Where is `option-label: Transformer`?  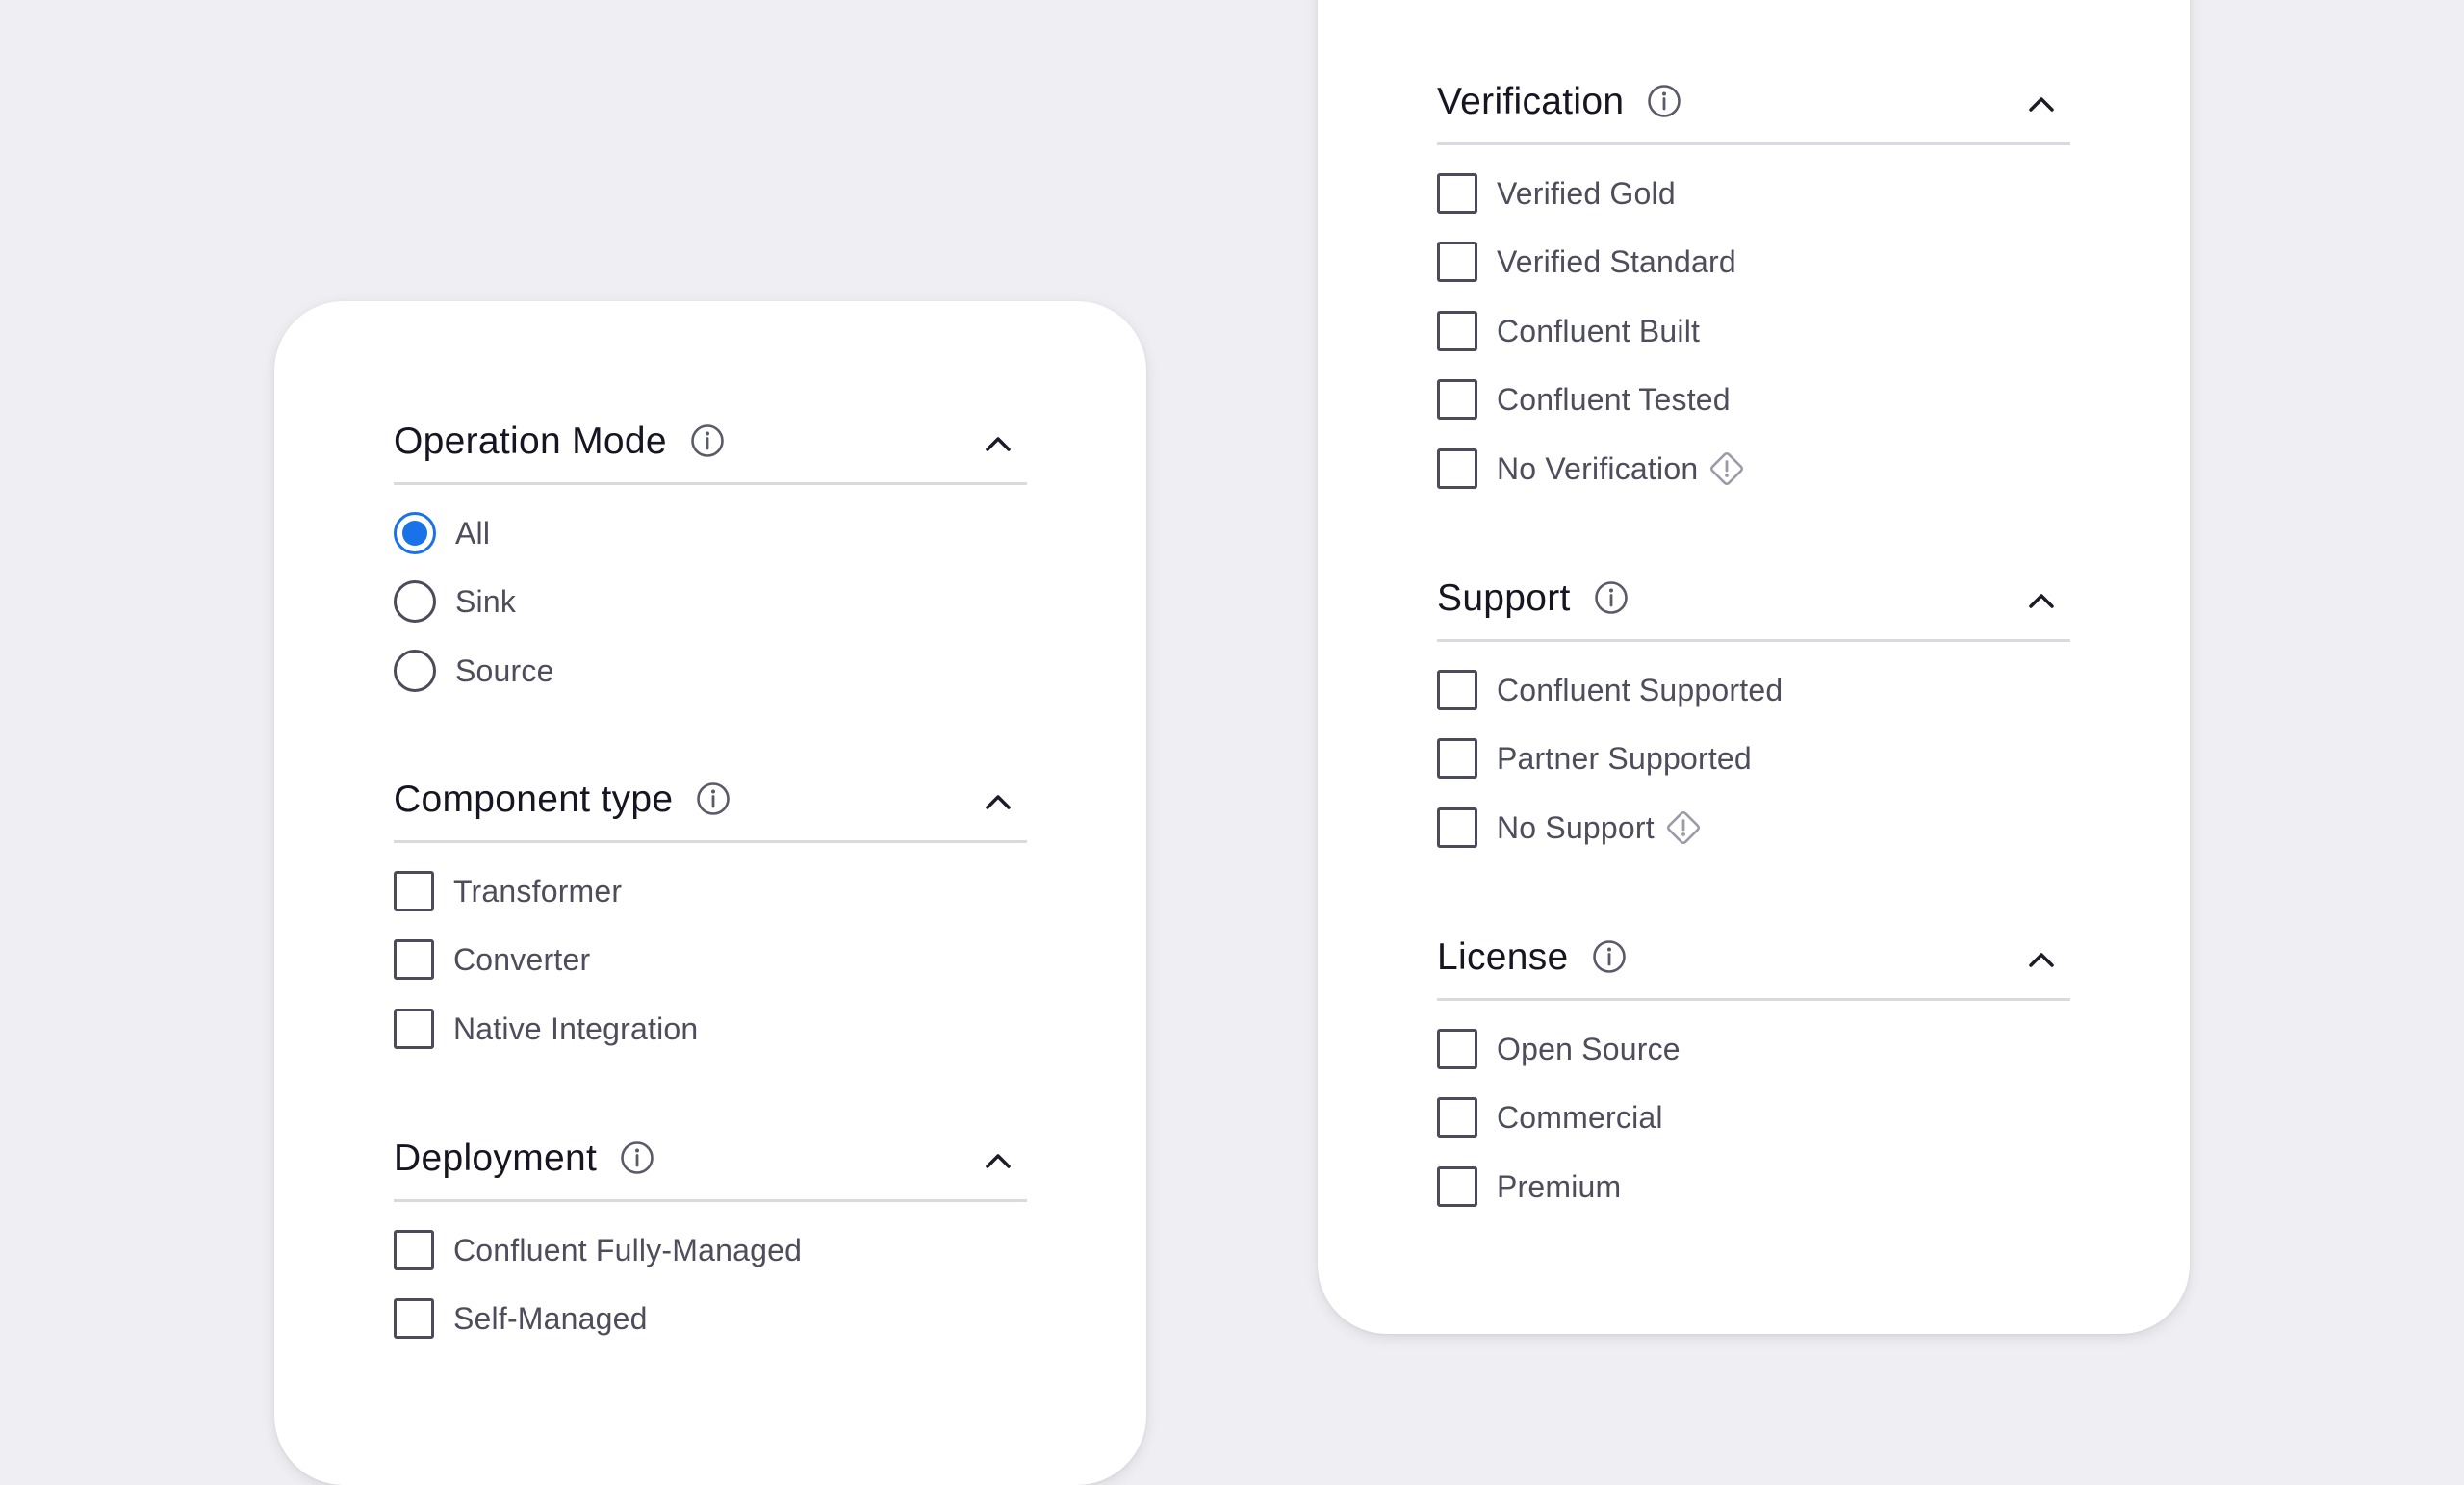 option-label: Transformer is located at coordinates (538, 891).